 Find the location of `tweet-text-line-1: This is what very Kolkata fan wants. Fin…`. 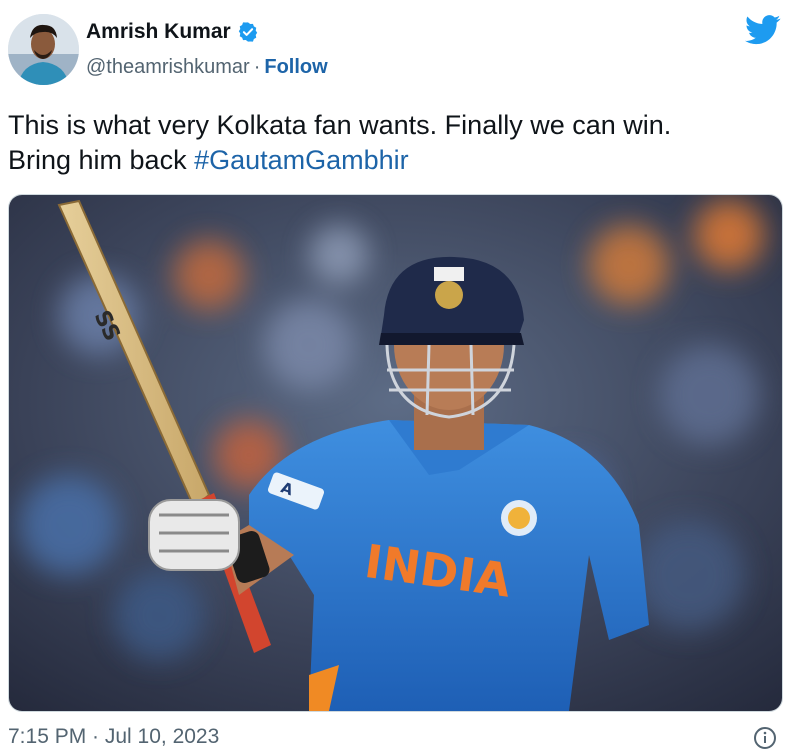

tweet-text-line-1: This is what very Kolkata fan wants. Fin… is located at coordinates (340, 125).